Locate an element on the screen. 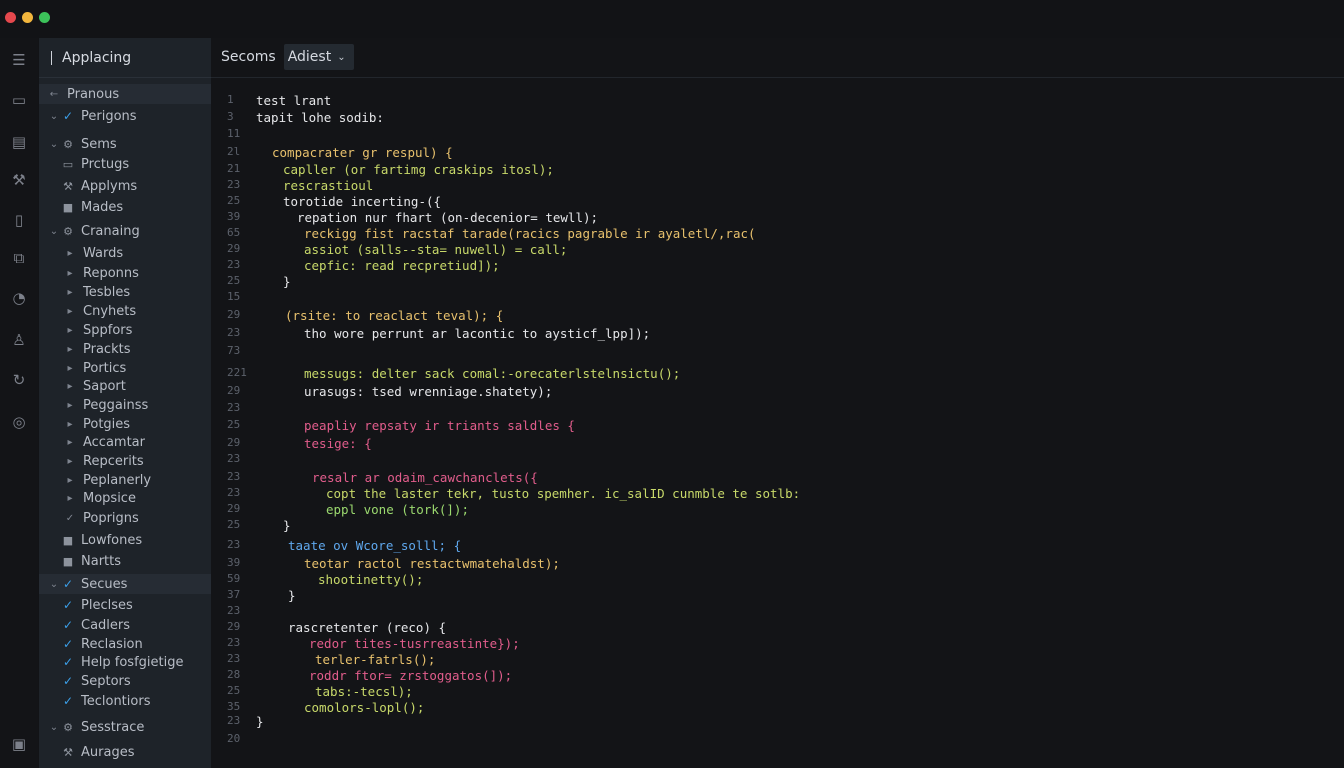 The height and width of the screenshot is (768, 1344). sidebar-item-prackts: ▸ Prackts is located at coordinates (125, 349).